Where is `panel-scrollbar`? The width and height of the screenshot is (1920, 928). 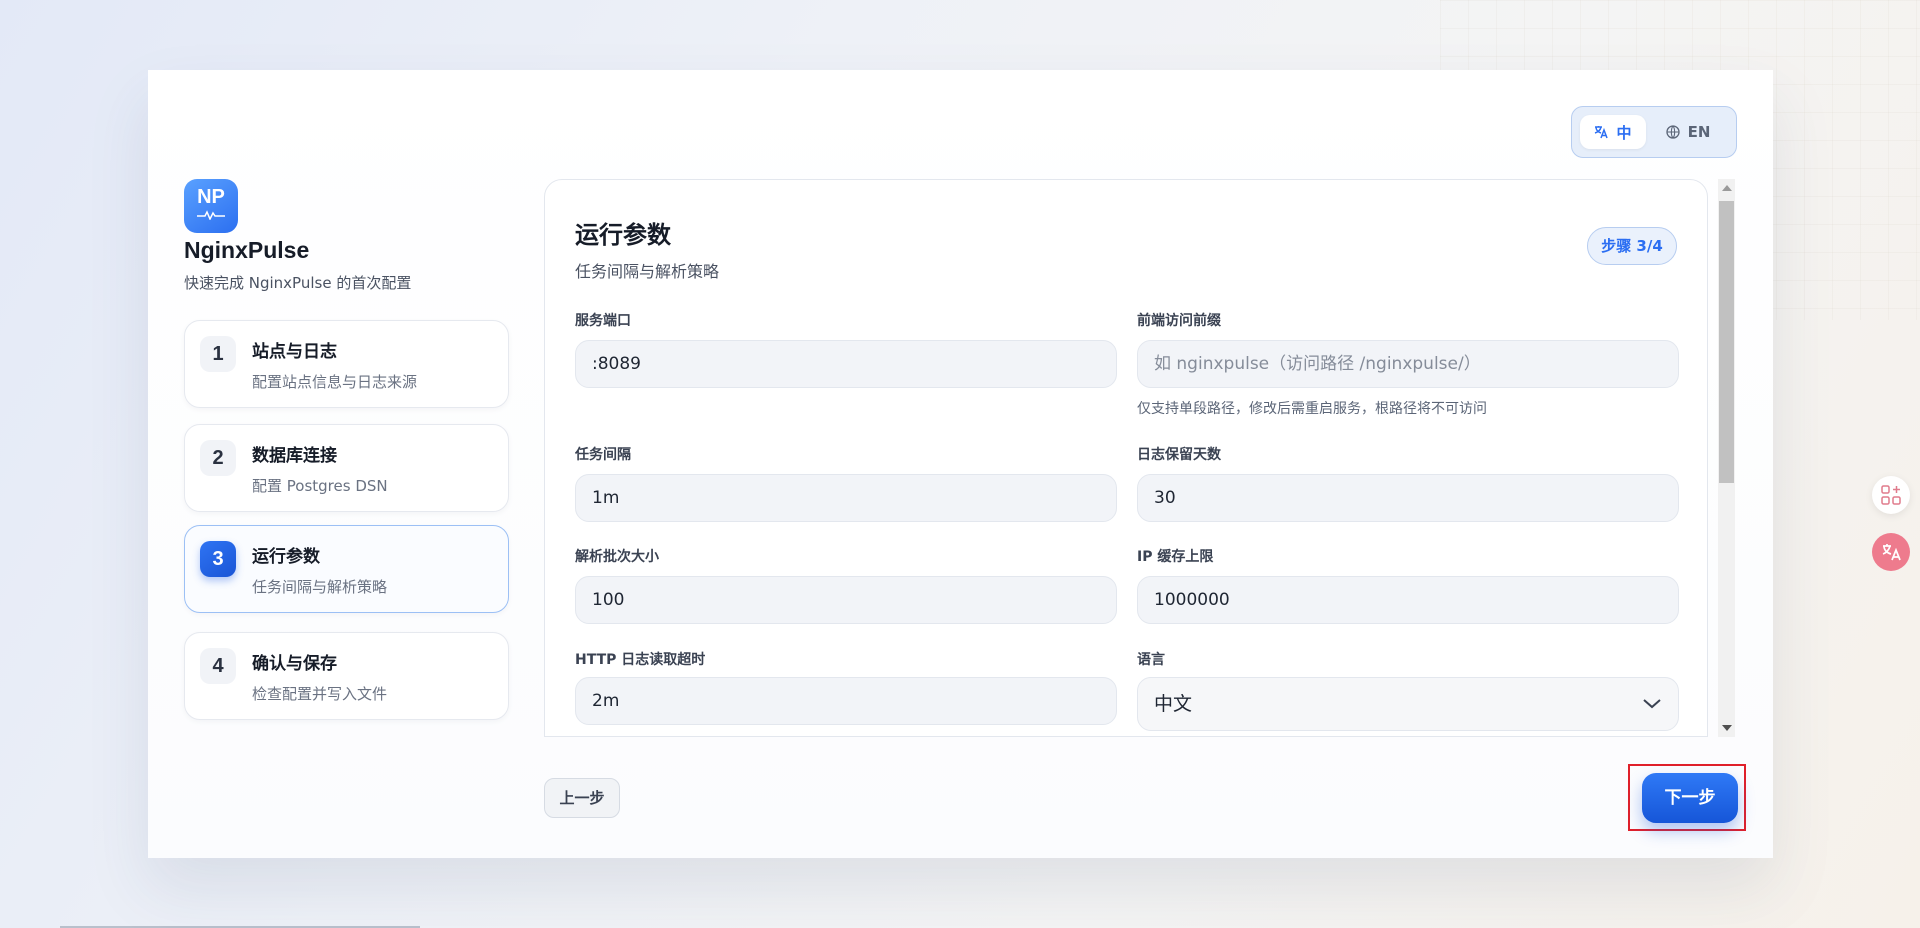 panel-scrollbar is located at coordinates (1726, 458).